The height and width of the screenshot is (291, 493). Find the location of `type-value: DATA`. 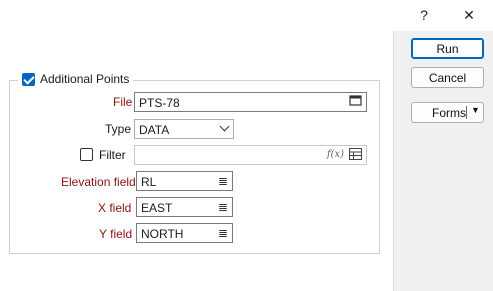

type-value: DATA is located at coordinates (154, 130).